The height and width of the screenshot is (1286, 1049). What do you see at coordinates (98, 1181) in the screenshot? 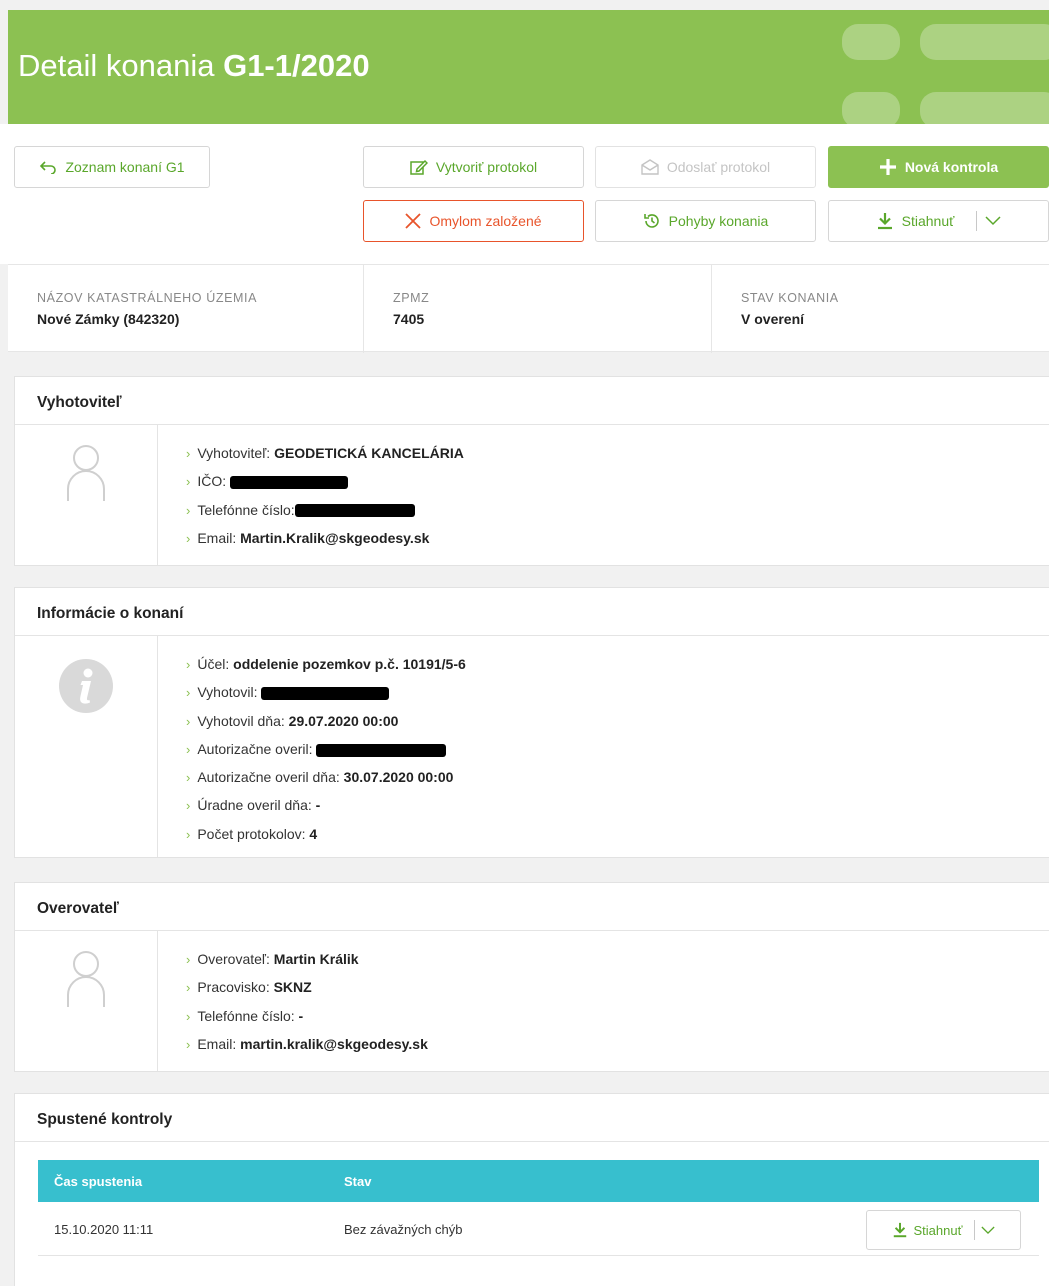
I see `column-header-time: Čas spustenia` at bounding box center [98, 1181].